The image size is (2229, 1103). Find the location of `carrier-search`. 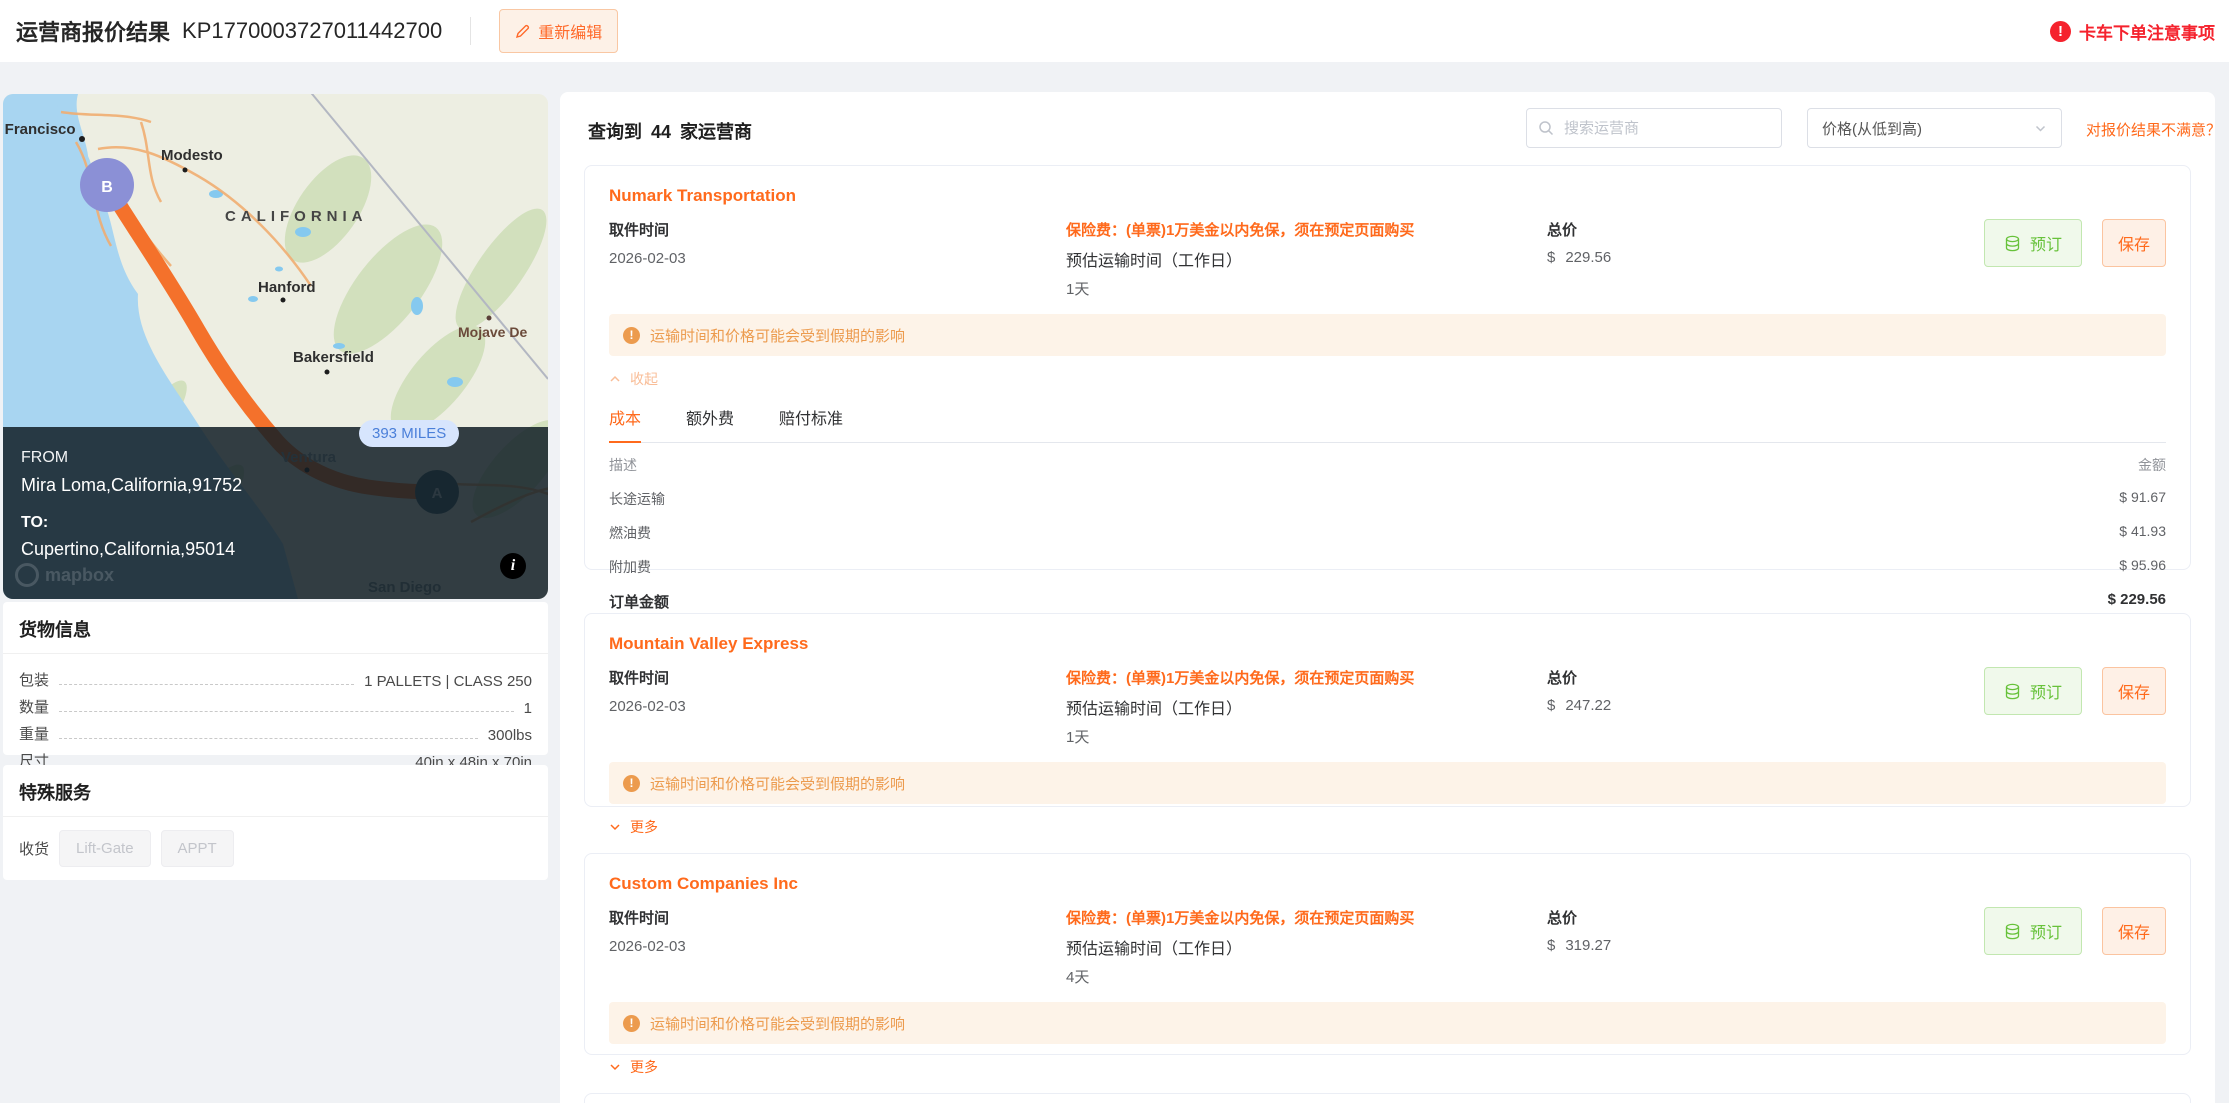

carrier-search is located at coordinates (1654, 128).